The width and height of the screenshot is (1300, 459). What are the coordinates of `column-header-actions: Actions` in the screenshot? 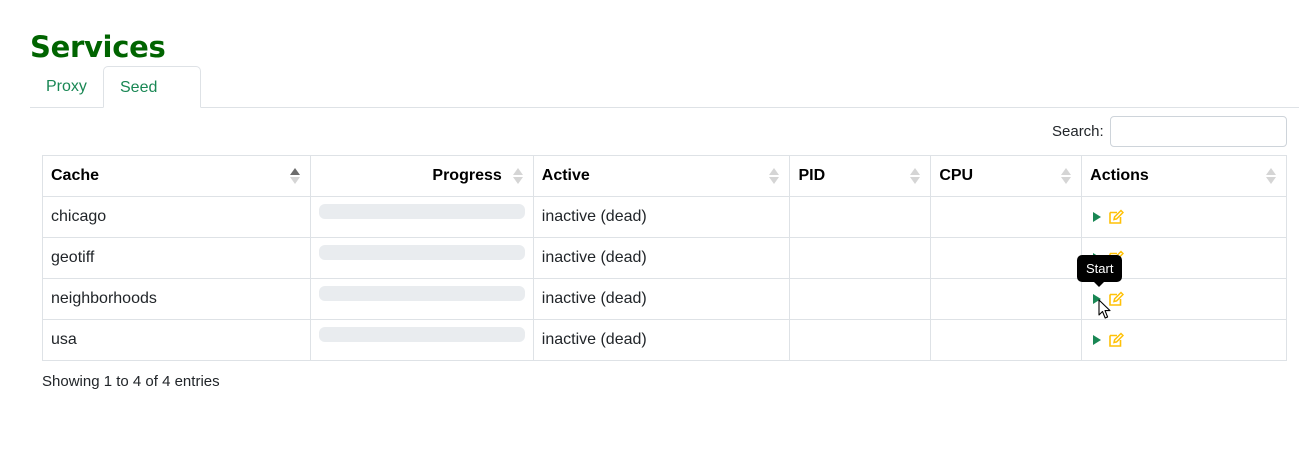 It's located at (1184, 176).